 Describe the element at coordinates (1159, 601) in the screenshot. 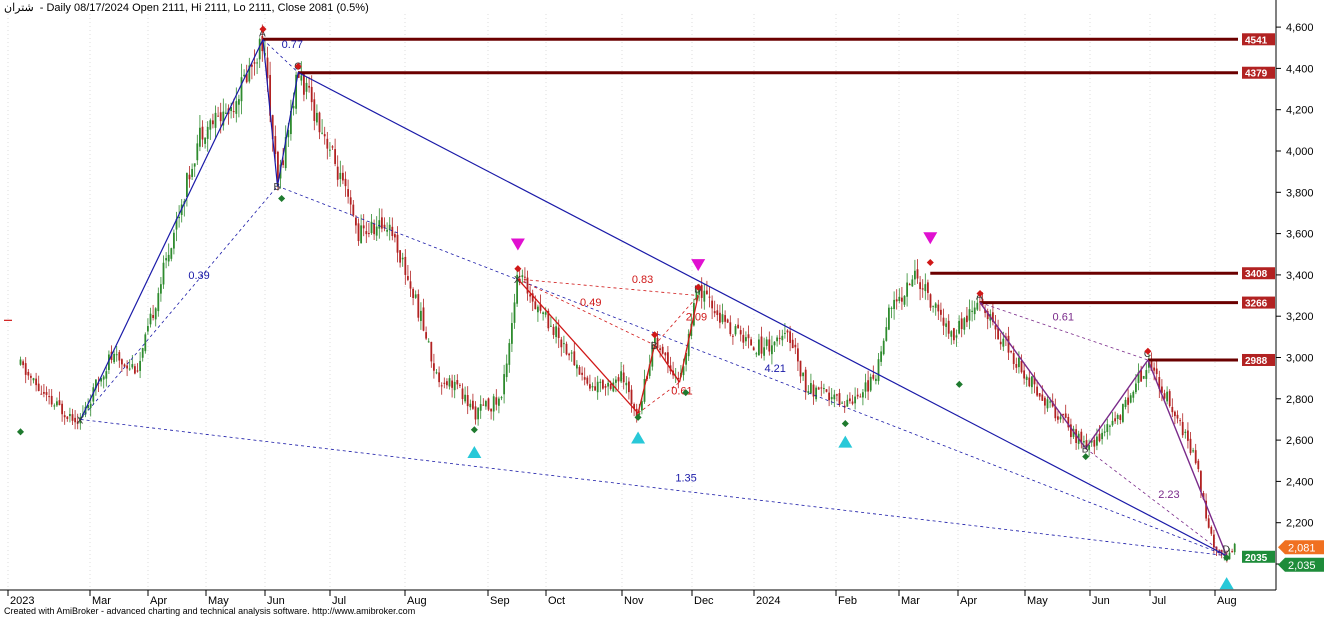

I see `x-tick-label: Jul` at that location.